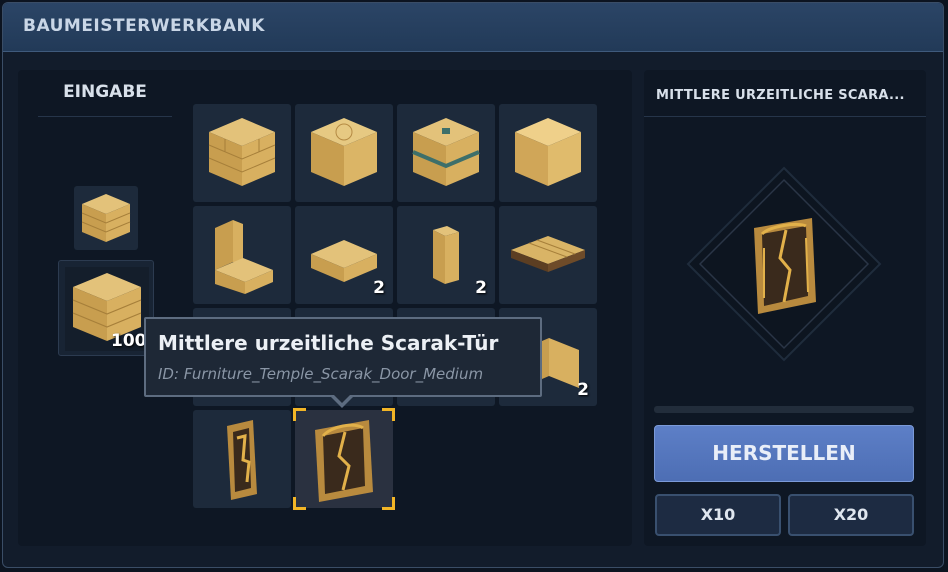 Image resolution: width=948 pixels, height=572 pixels. I want to click on input-slot-main: 100, so click(106, 308).